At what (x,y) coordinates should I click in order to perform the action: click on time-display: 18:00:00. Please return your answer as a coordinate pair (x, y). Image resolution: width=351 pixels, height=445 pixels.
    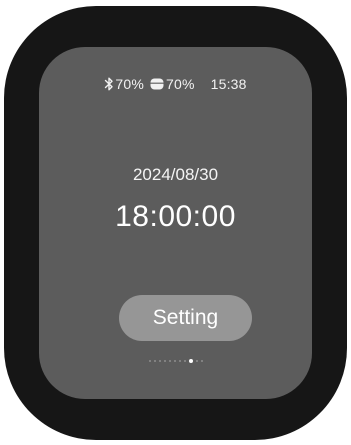
    Looking at the image, I should click on (175, 216).